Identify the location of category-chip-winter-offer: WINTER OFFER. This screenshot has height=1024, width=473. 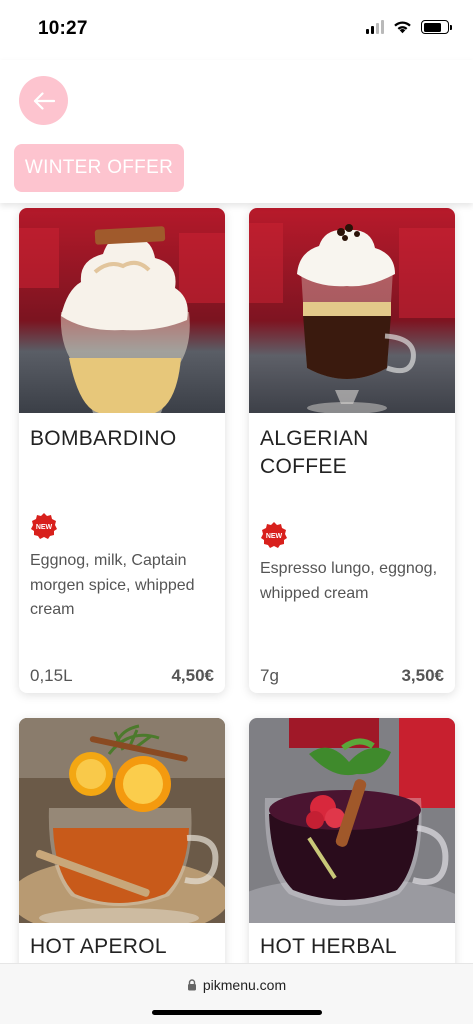
(99, 168).